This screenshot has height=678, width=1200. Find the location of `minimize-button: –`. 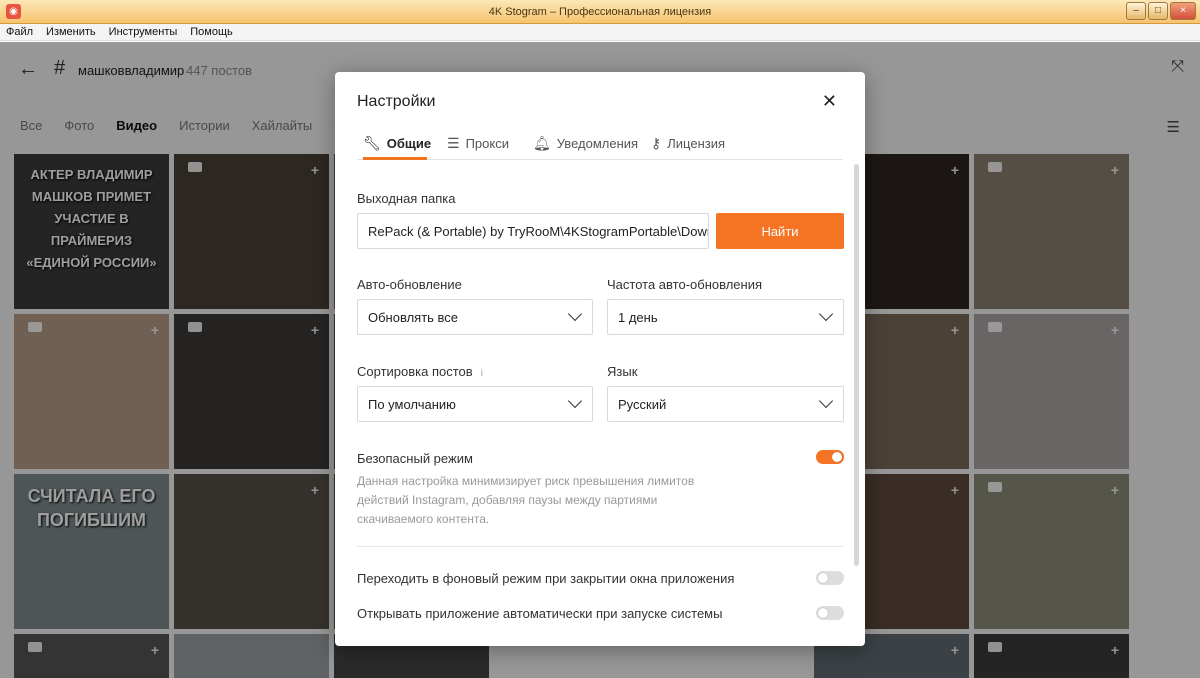

minimize-button: – is located at coordinates (1136, 11).